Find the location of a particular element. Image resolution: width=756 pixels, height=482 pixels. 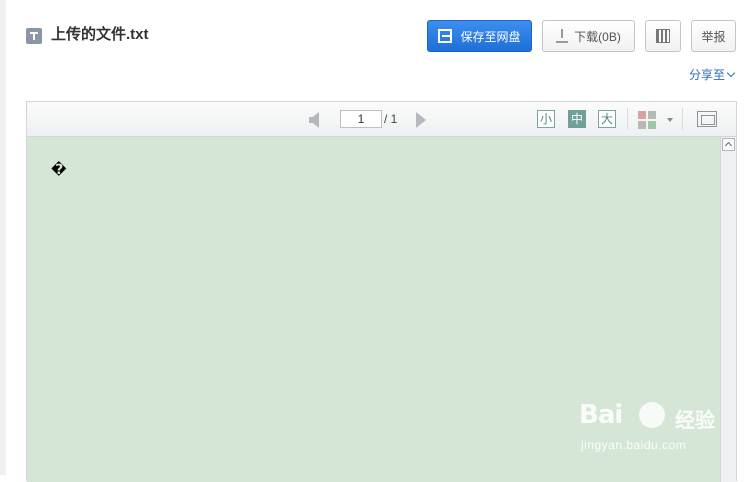

share-label: 分享至 is located at coordinates (707, 75).